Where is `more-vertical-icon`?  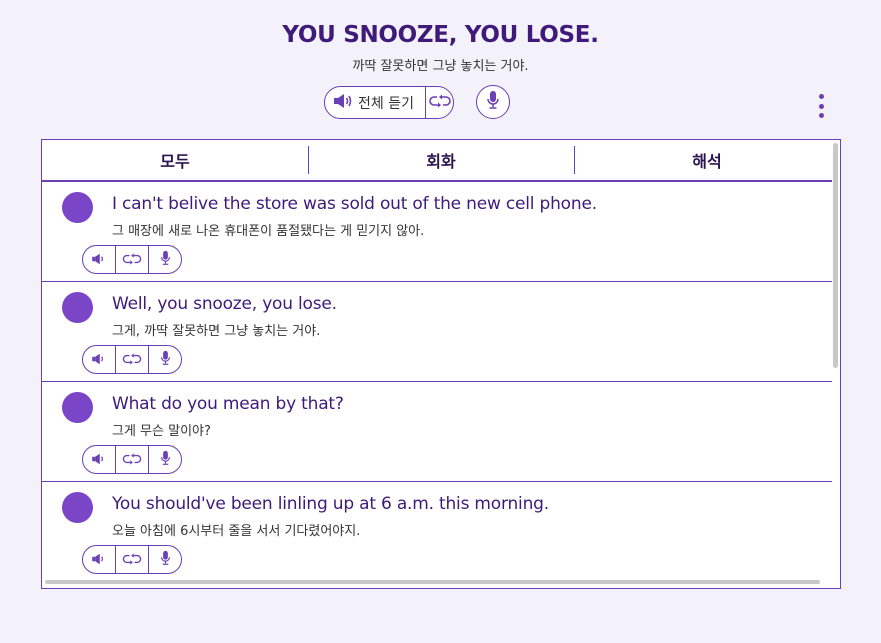 more-vertical-icon is located at coordinates (821, 106).